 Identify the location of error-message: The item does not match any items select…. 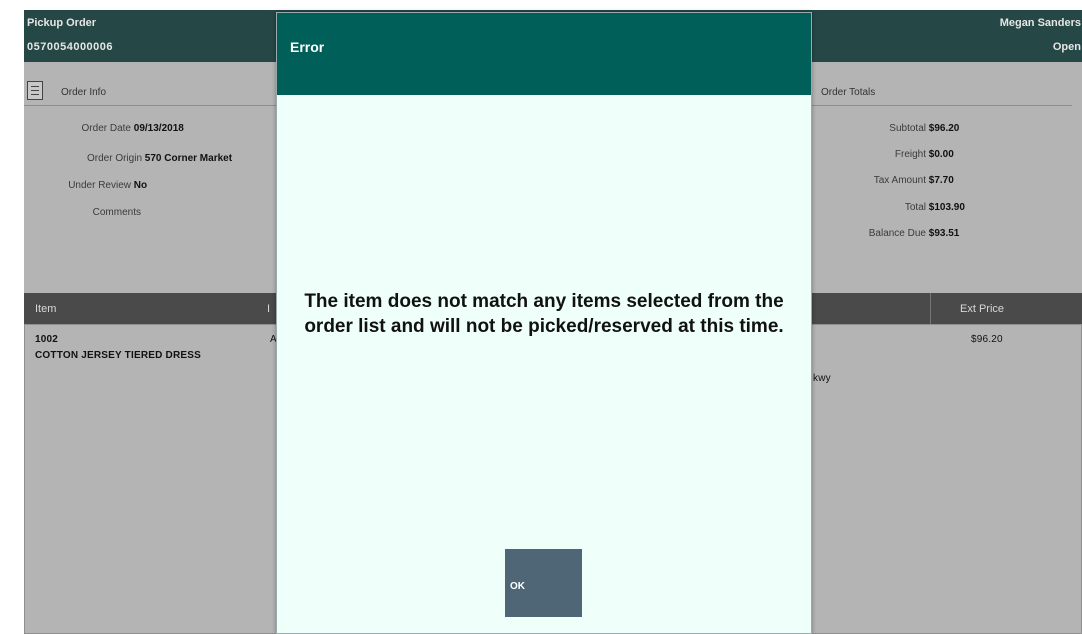
(544, 314).